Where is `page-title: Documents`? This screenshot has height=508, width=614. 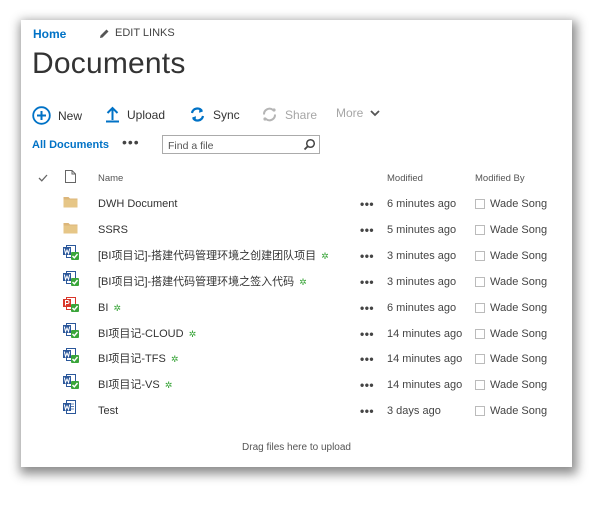
page-title: Documents is located at coordinates (109, 63).